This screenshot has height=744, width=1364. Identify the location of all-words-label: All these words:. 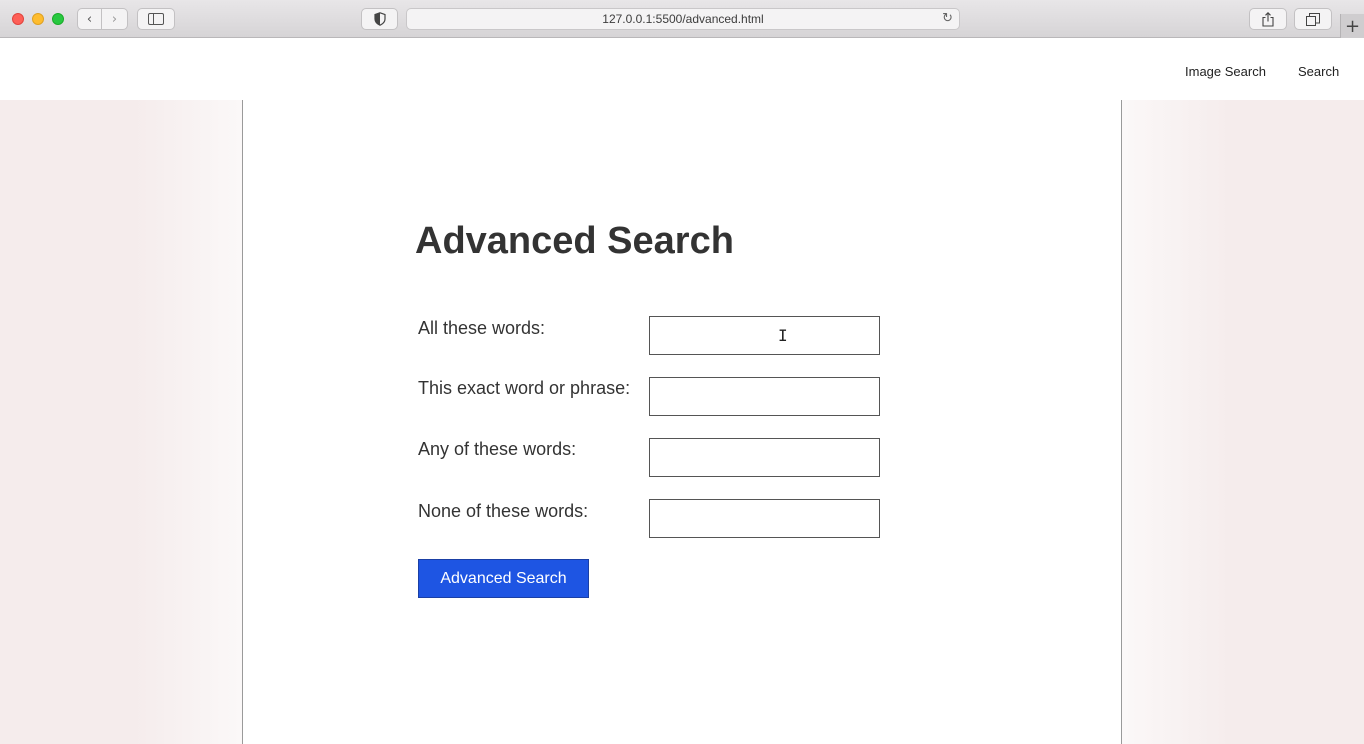
(482, 328).